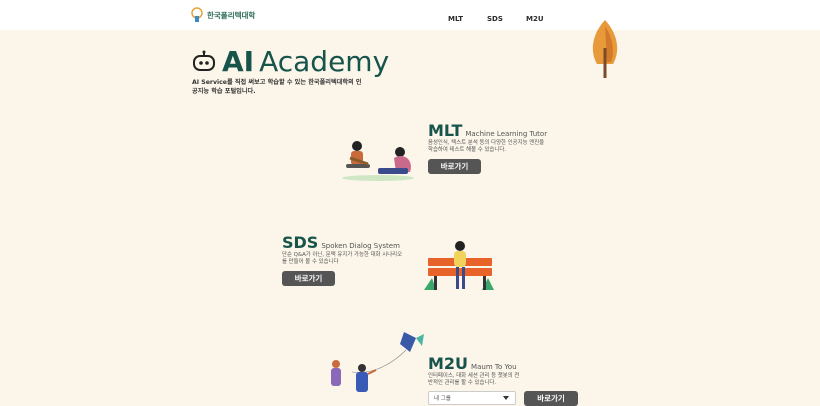  What do you see at coordinates (605, 49) in the screenshot?
I see `autumn-tree-illustration` at bounding box center [605, 49].